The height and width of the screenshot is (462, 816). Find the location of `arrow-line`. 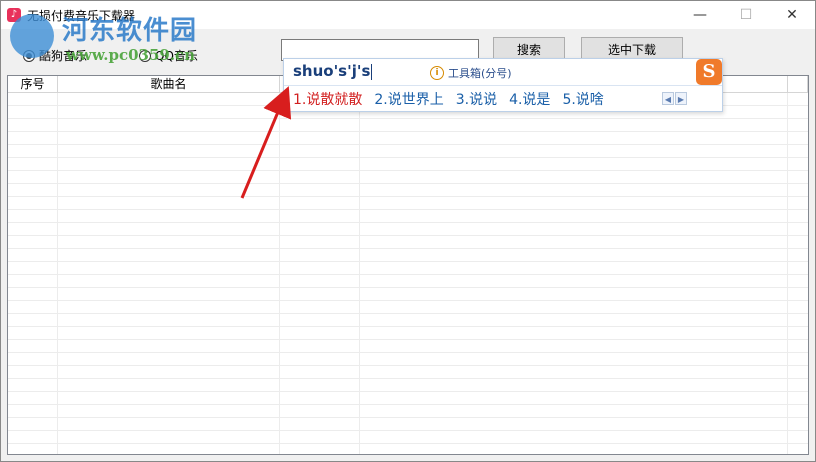

arrow-line is located at coordinates (266, 142).